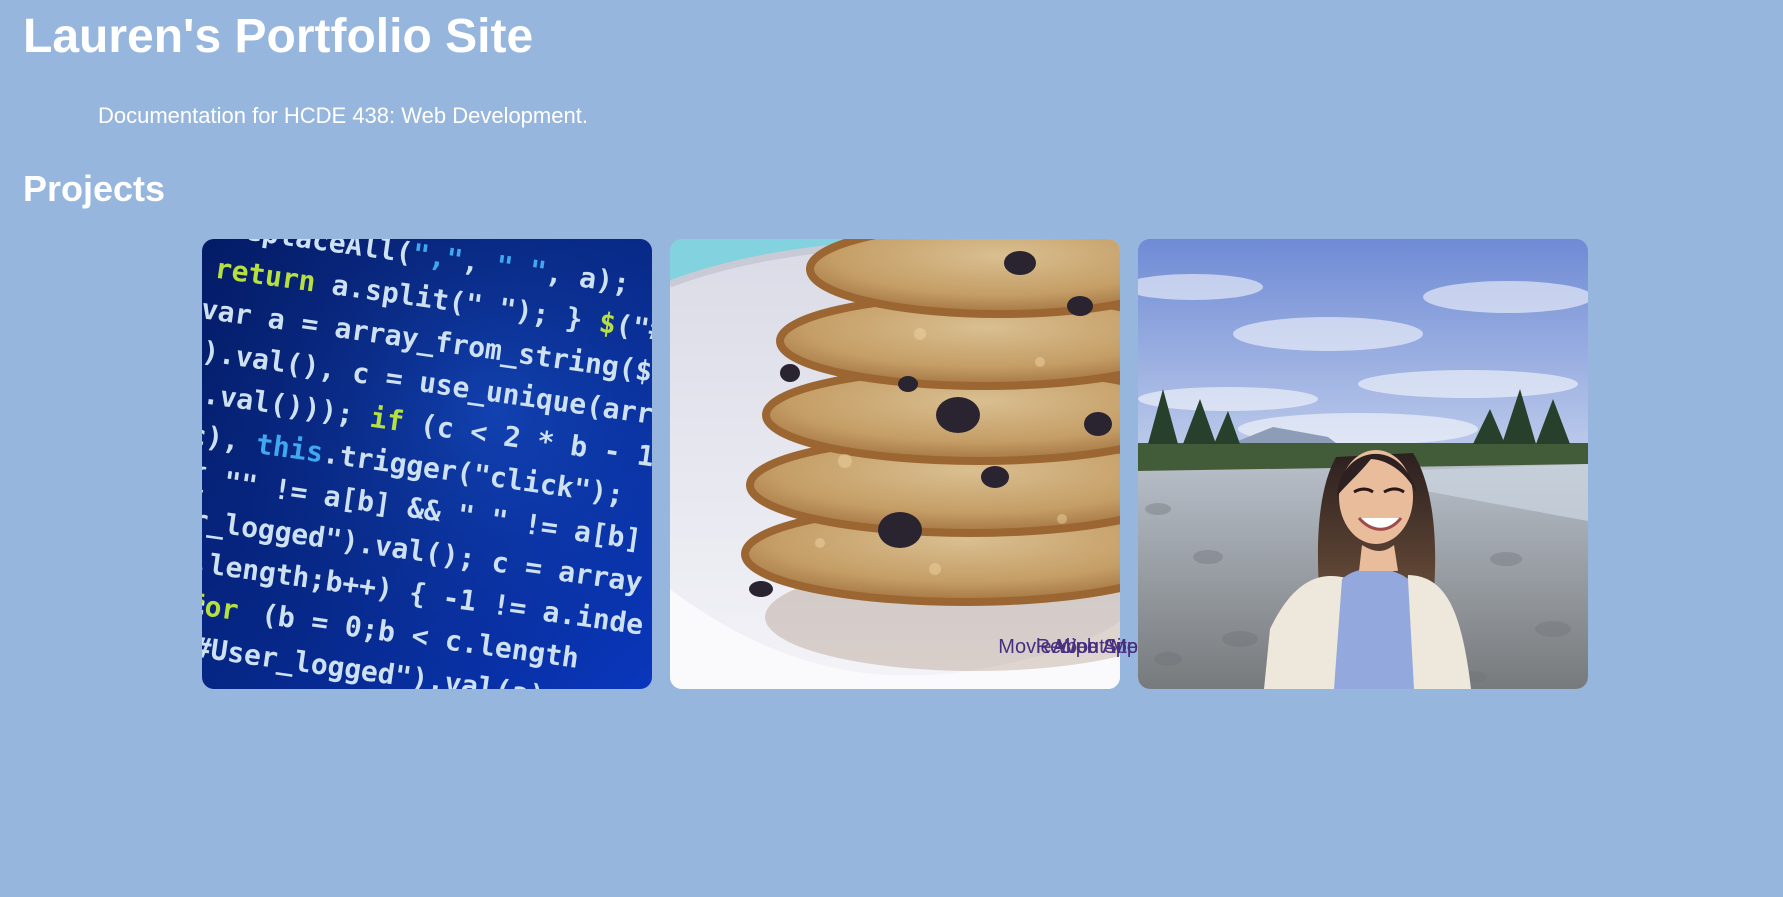 Image resolution: width=1783 pixels, height=897 pixels. What do you see at coordinates (278, 36) in the screenshot?
I see `site-title: Lauren's Portfolio Site` at bounding box center [278, 36].